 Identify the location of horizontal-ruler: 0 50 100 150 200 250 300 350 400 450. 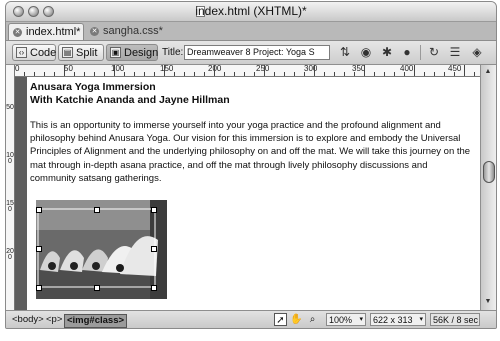
(247, 71).